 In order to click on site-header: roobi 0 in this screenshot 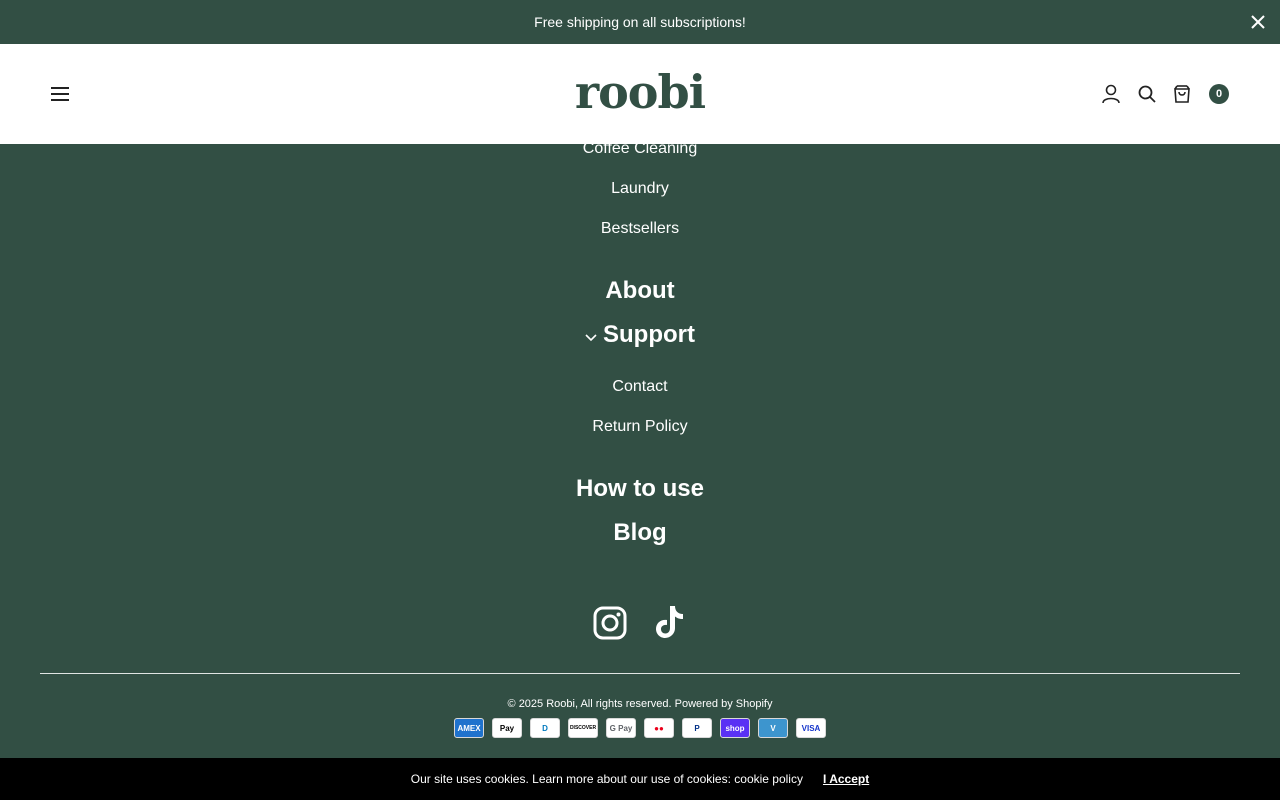, I will do `click(640, 94)`.